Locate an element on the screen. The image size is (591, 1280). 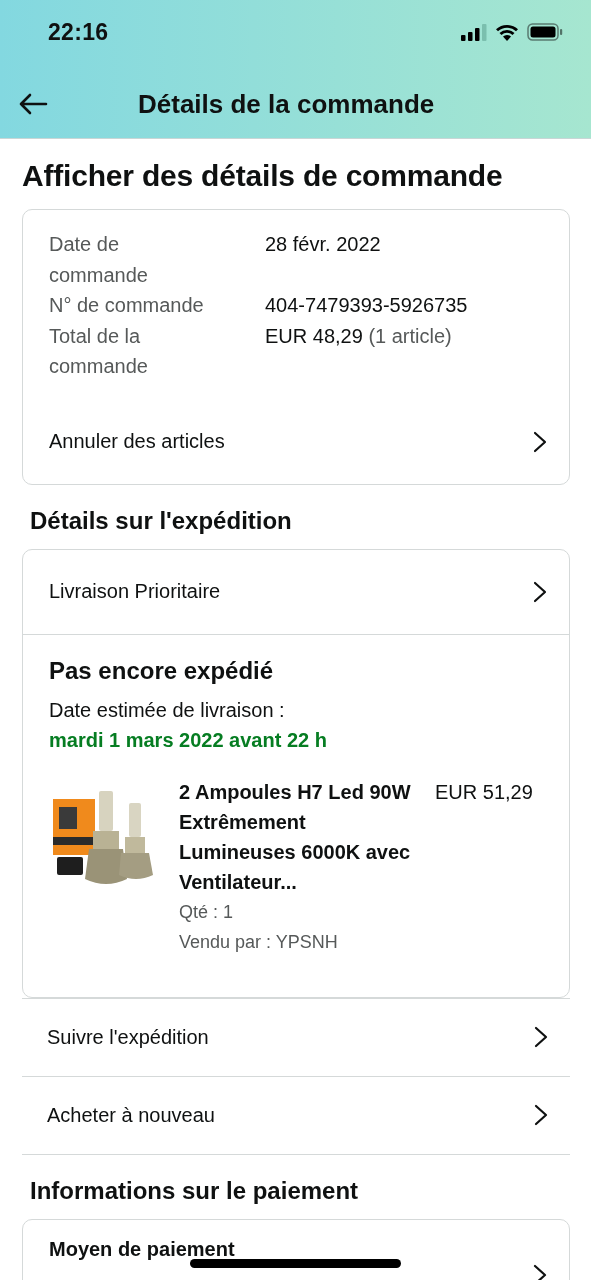
seller-text: Vendu par : YPSNH is located at coordinates (259, 942).